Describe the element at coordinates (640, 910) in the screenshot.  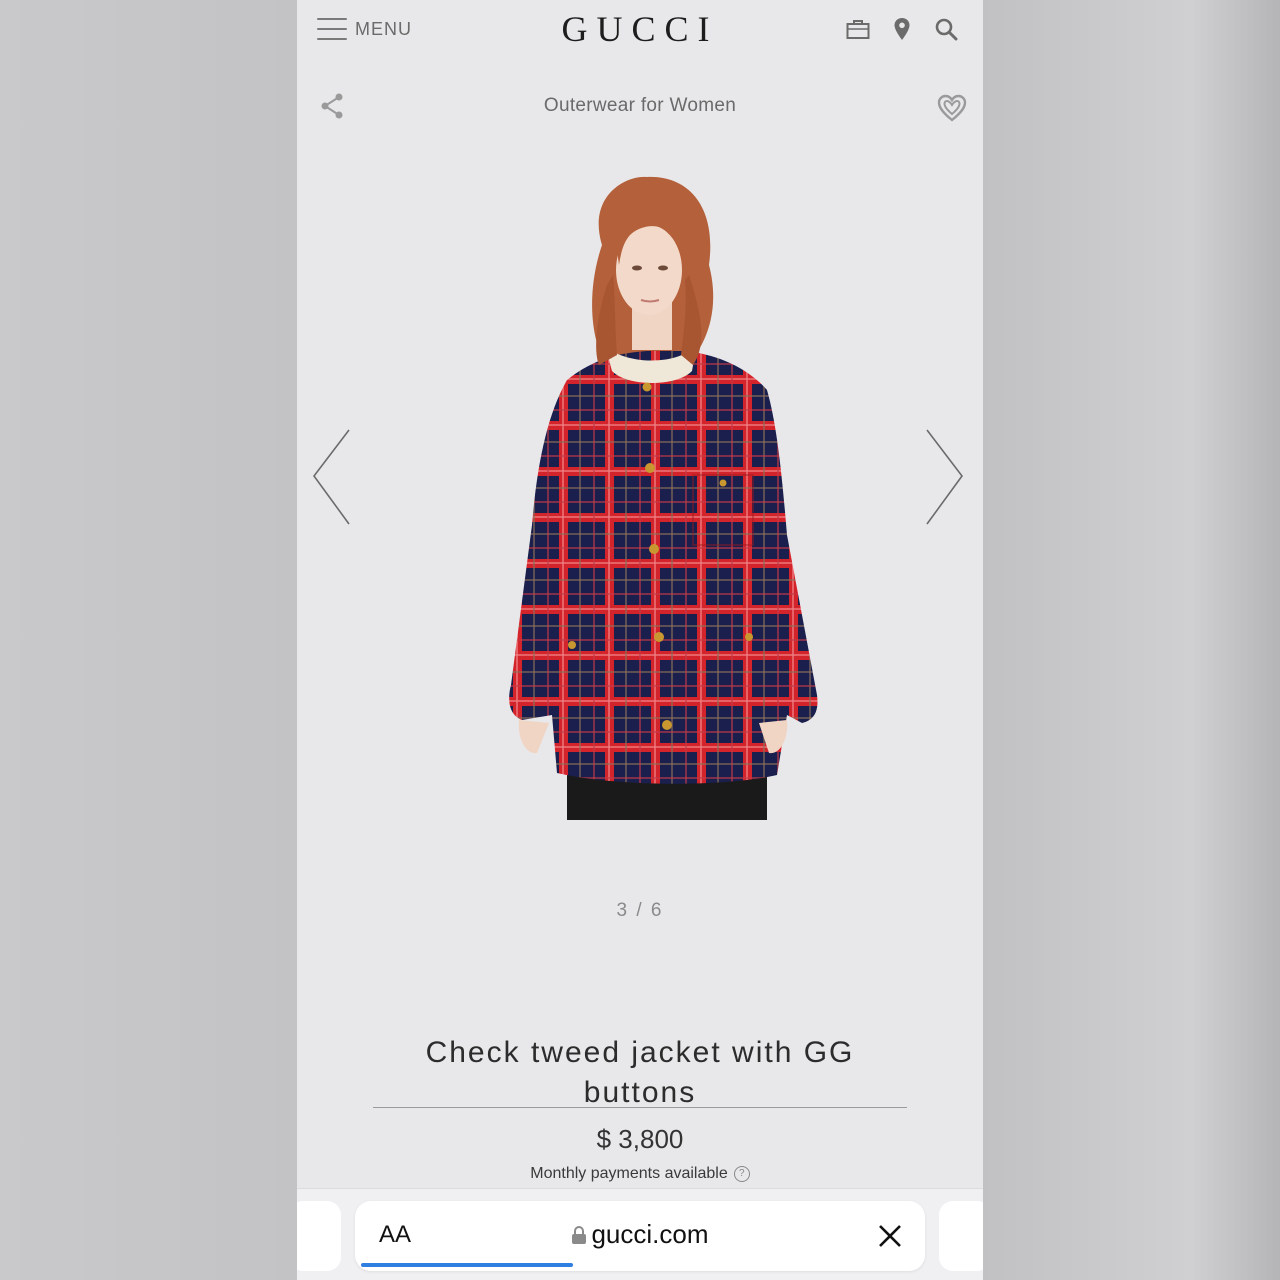
I see `gallery-pager: 3 / 6` at that location.